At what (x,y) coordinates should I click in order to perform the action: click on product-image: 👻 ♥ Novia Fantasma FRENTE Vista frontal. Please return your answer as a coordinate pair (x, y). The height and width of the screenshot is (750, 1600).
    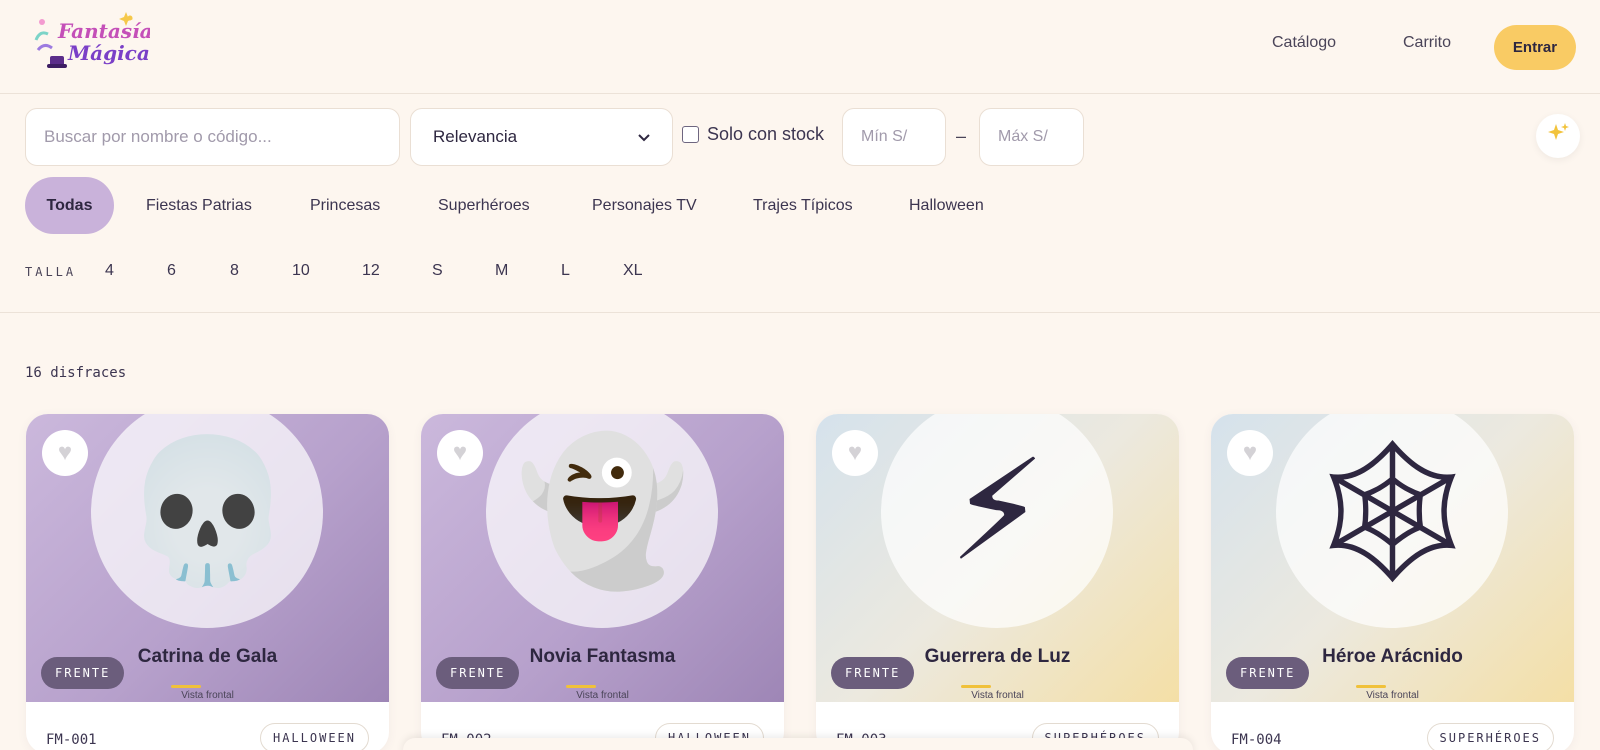
    Looking at the image, I should click on (602, 558).